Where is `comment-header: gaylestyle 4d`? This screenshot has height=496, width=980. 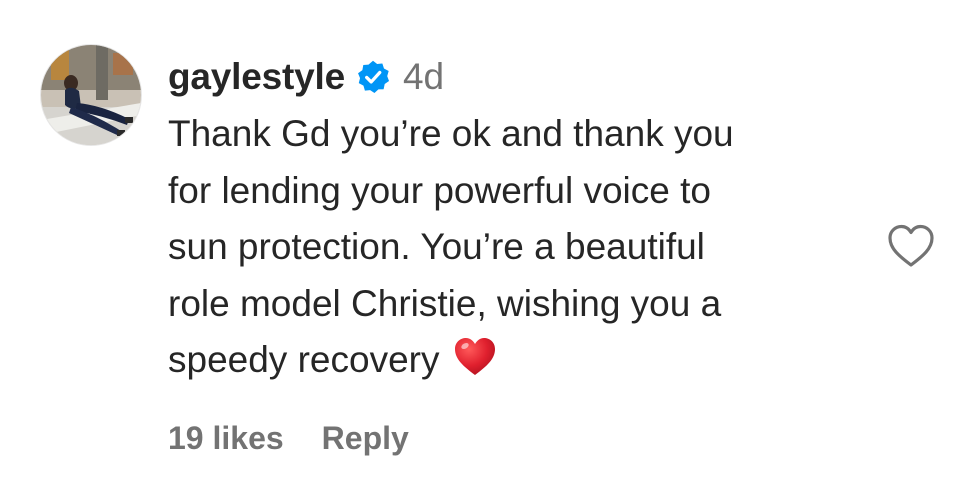 comment-header: gaylestyle 4d is located at coordinates (306, 77).